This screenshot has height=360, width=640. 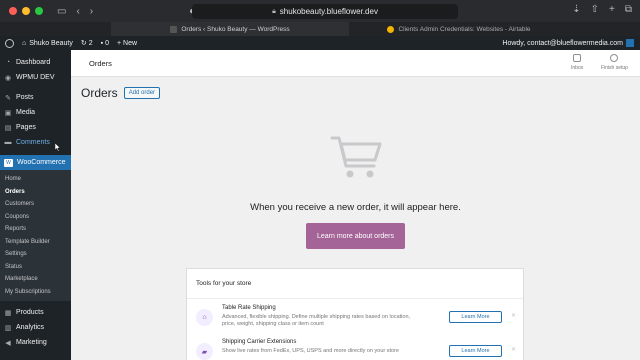 I want to click on sidebar-item-label: Dashboard, so click(x=33, y=62).